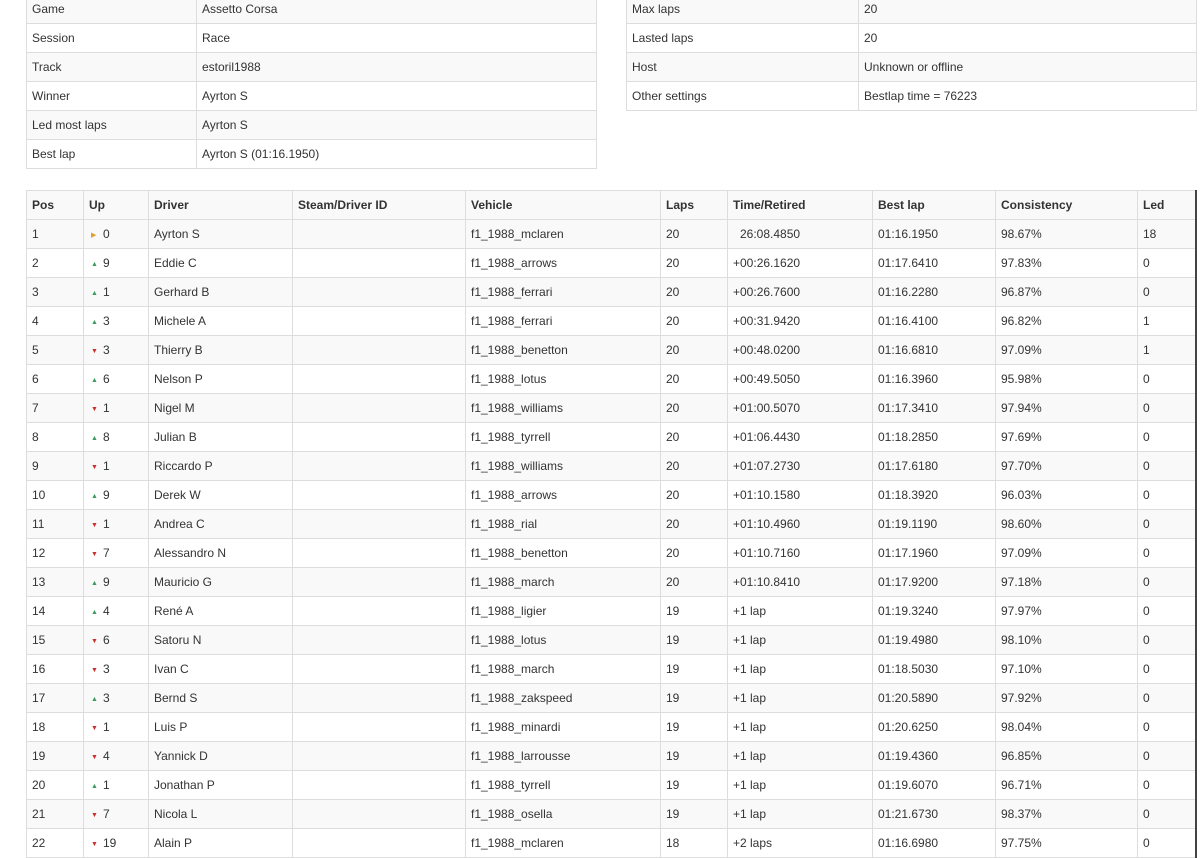 This screenshot has width=1203, height=858. What do you see at coordinates (106, 698) in the screenshot?
I see `position-change-value: 3` at bounding box center [106, 698].